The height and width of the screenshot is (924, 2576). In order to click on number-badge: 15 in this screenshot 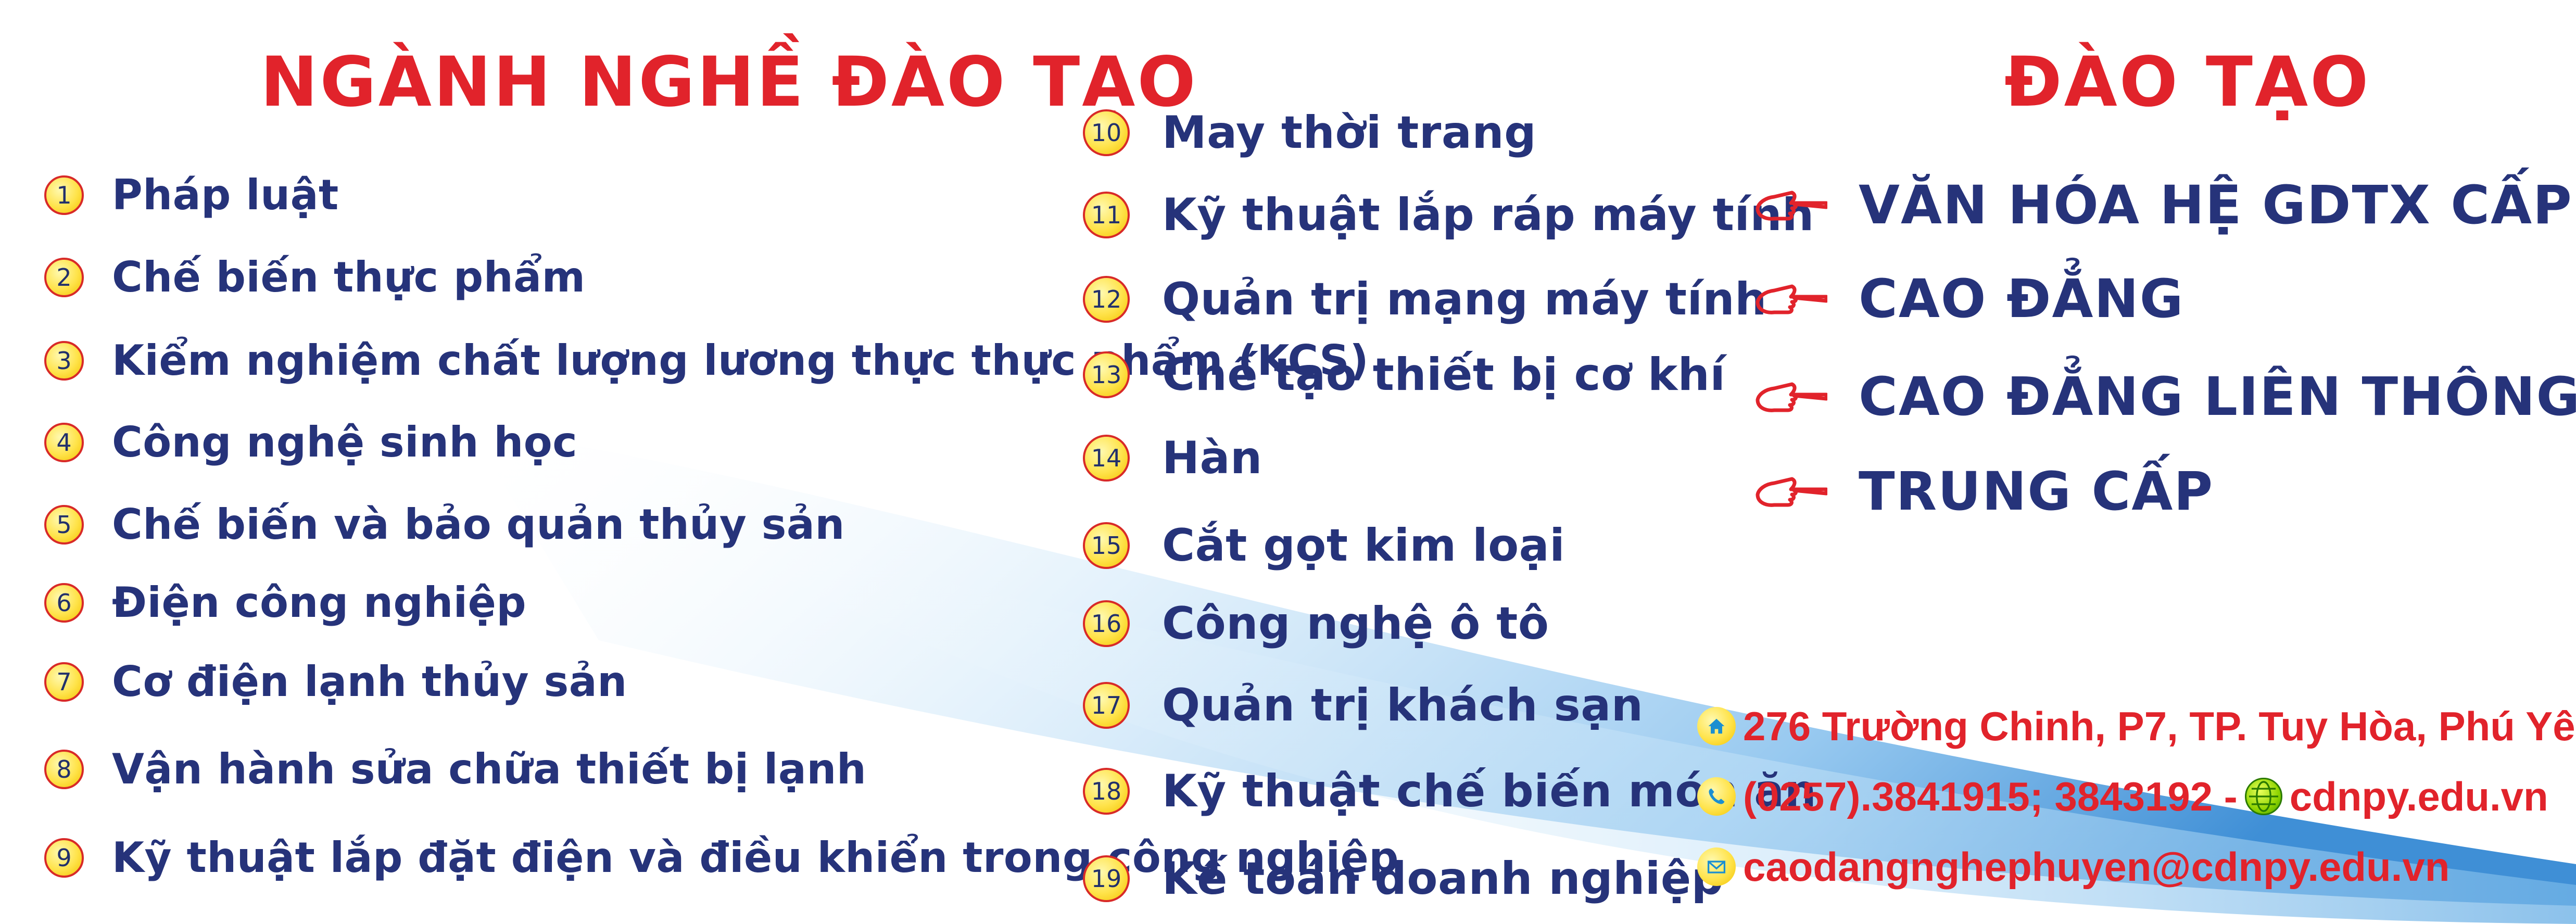, I will do `click(1106, 545)`.